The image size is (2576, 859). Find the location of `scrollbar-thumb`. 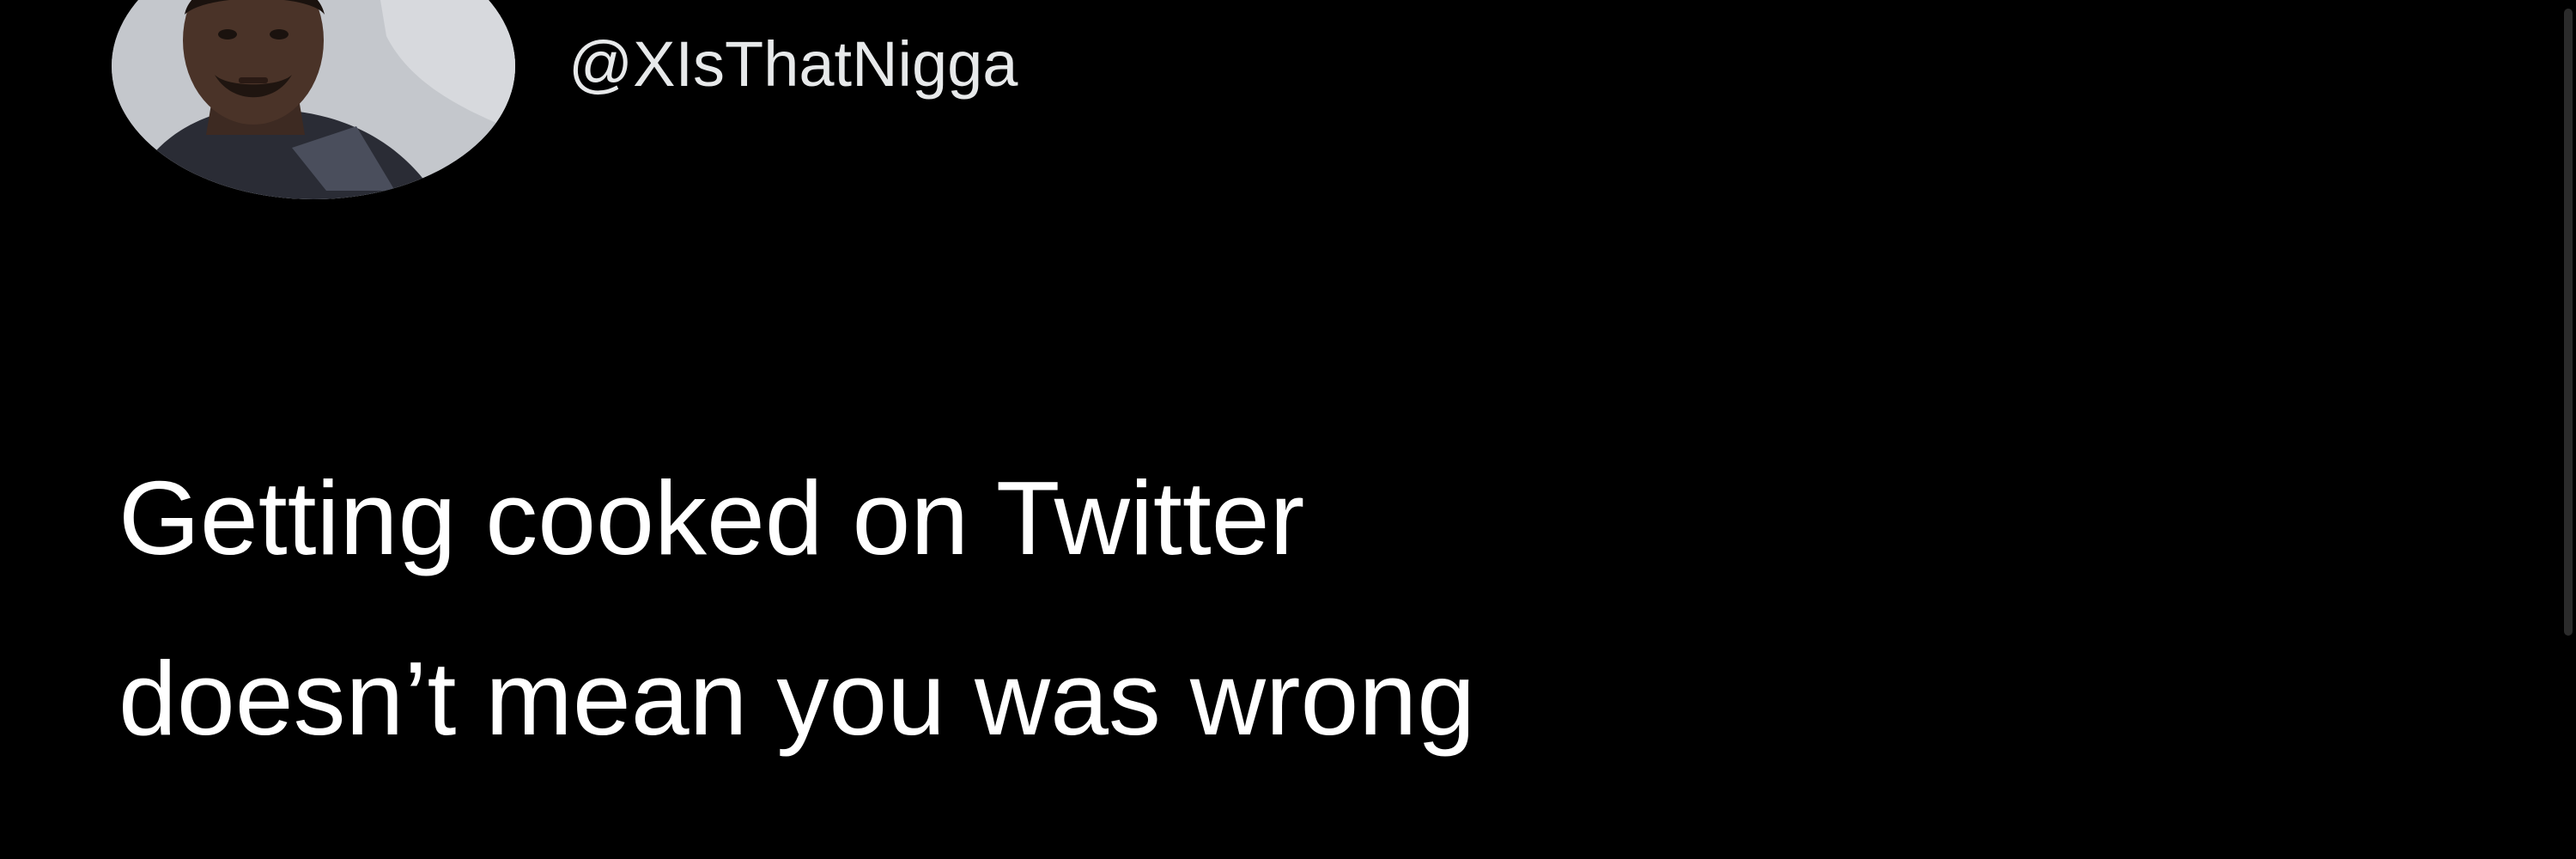

scrollbar-thumb is located at coordinates (2568, 323).